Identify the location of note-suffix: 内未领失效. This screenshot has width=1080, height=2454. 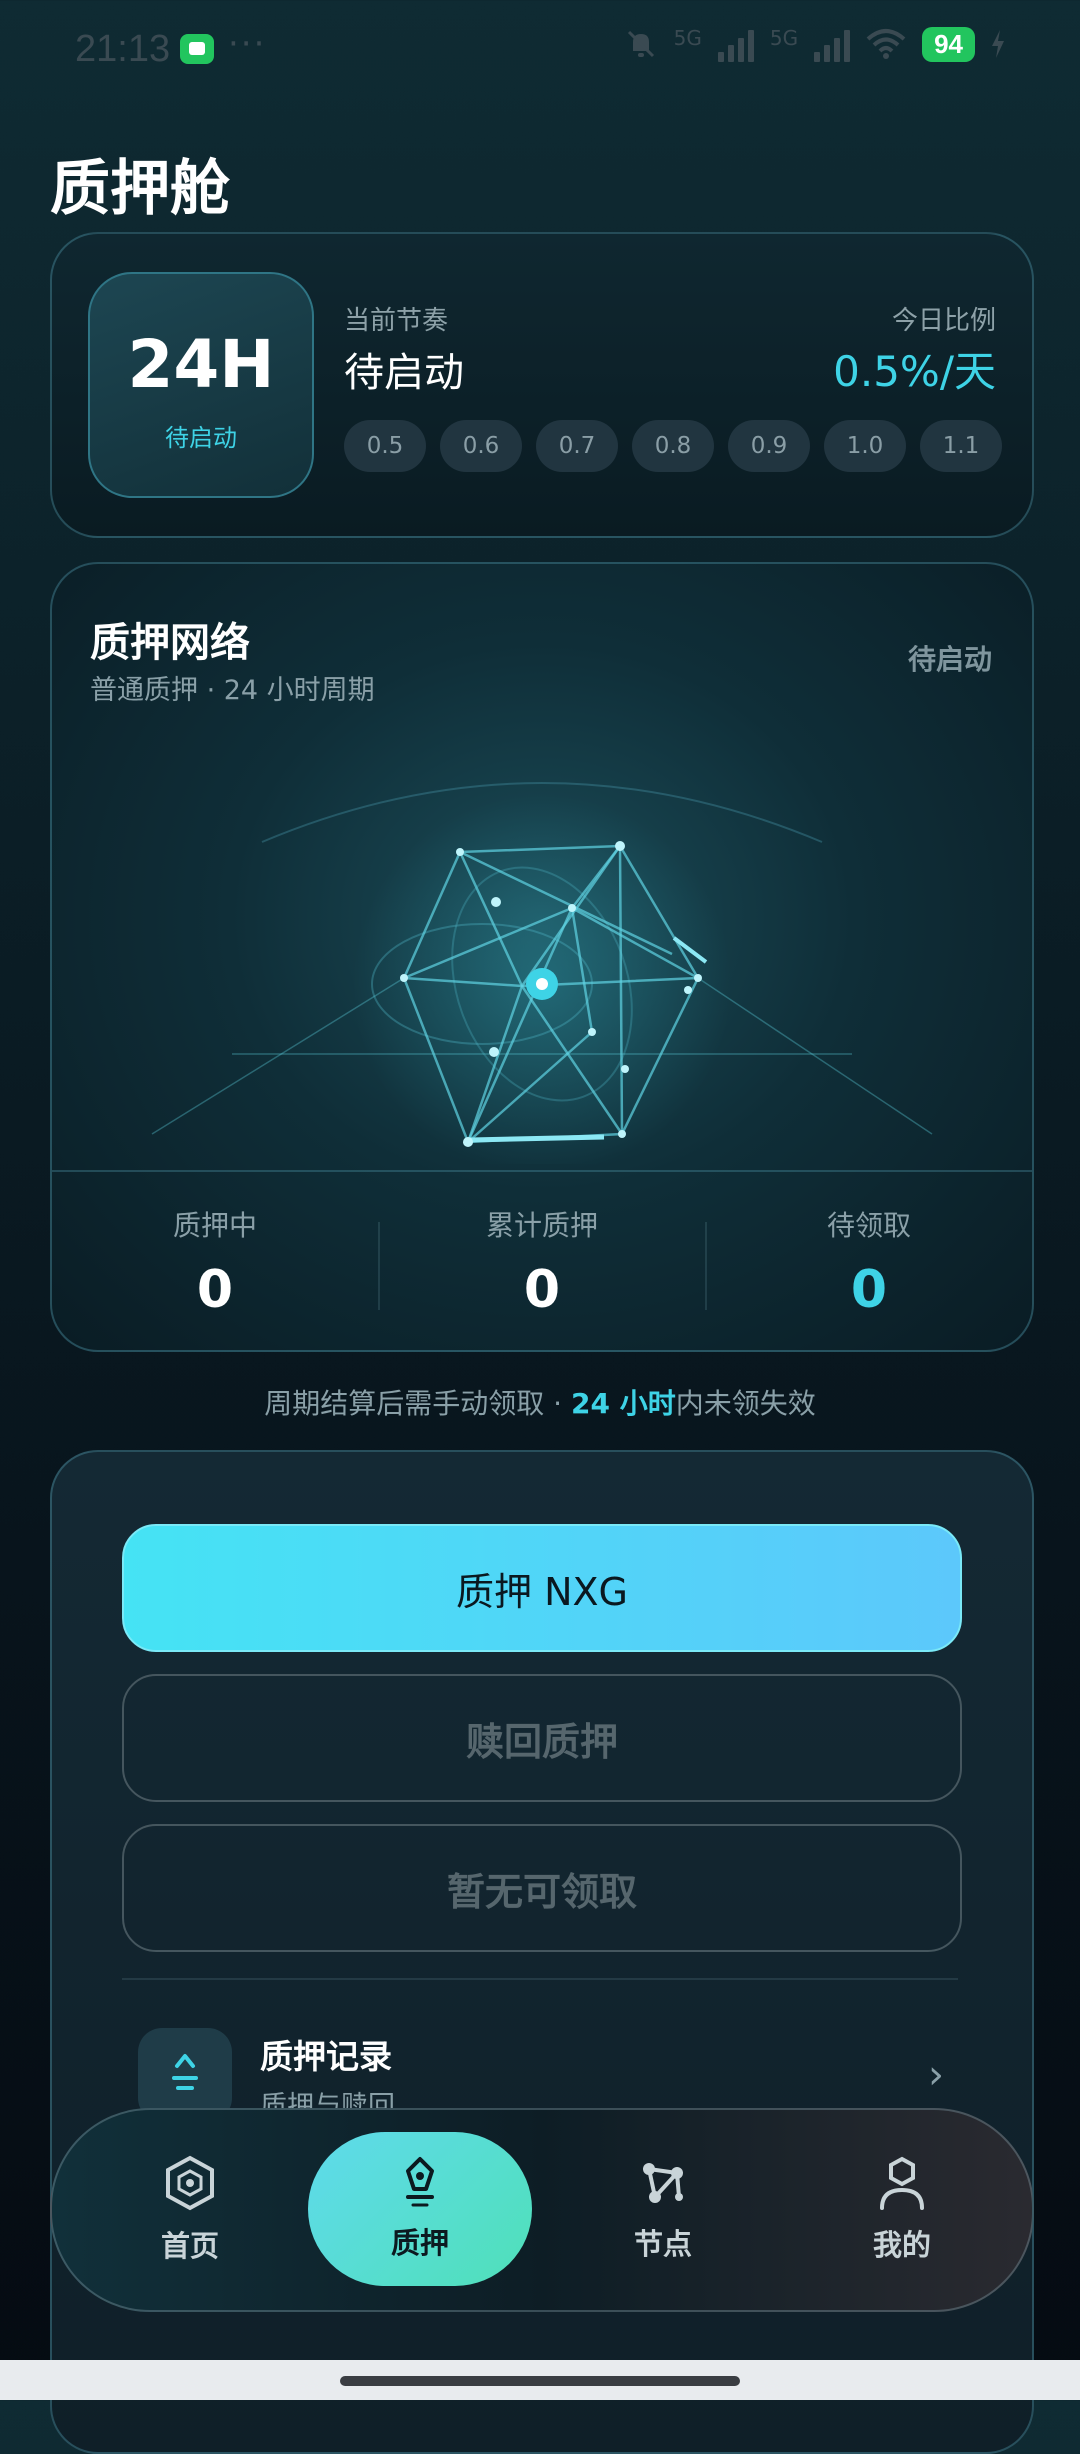
(745, 1403).